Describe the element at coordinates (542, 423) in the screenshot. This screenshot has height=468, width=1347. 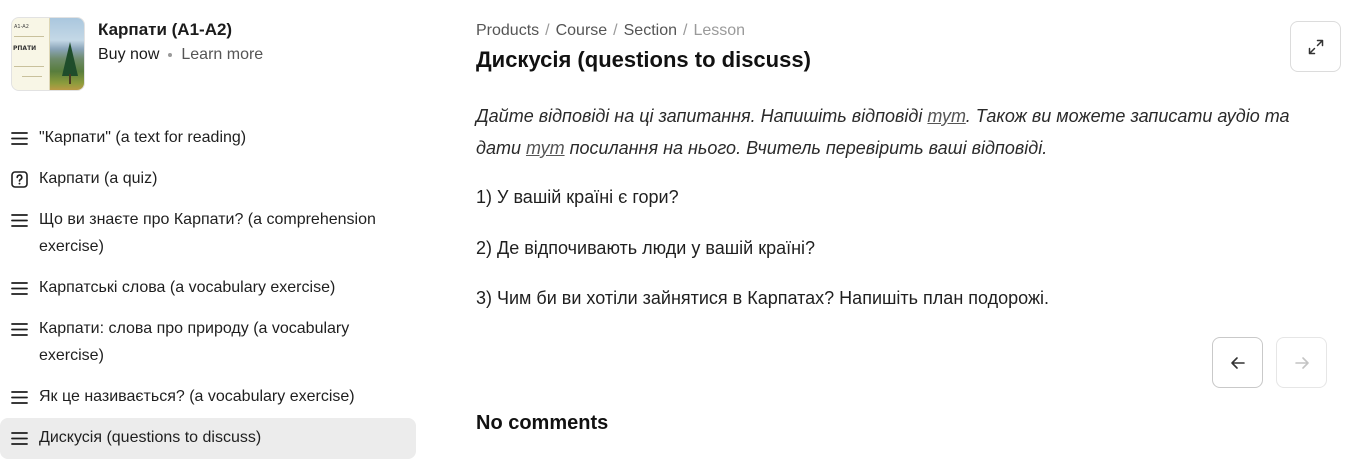
I see `comments-heading: No comments` at that location.